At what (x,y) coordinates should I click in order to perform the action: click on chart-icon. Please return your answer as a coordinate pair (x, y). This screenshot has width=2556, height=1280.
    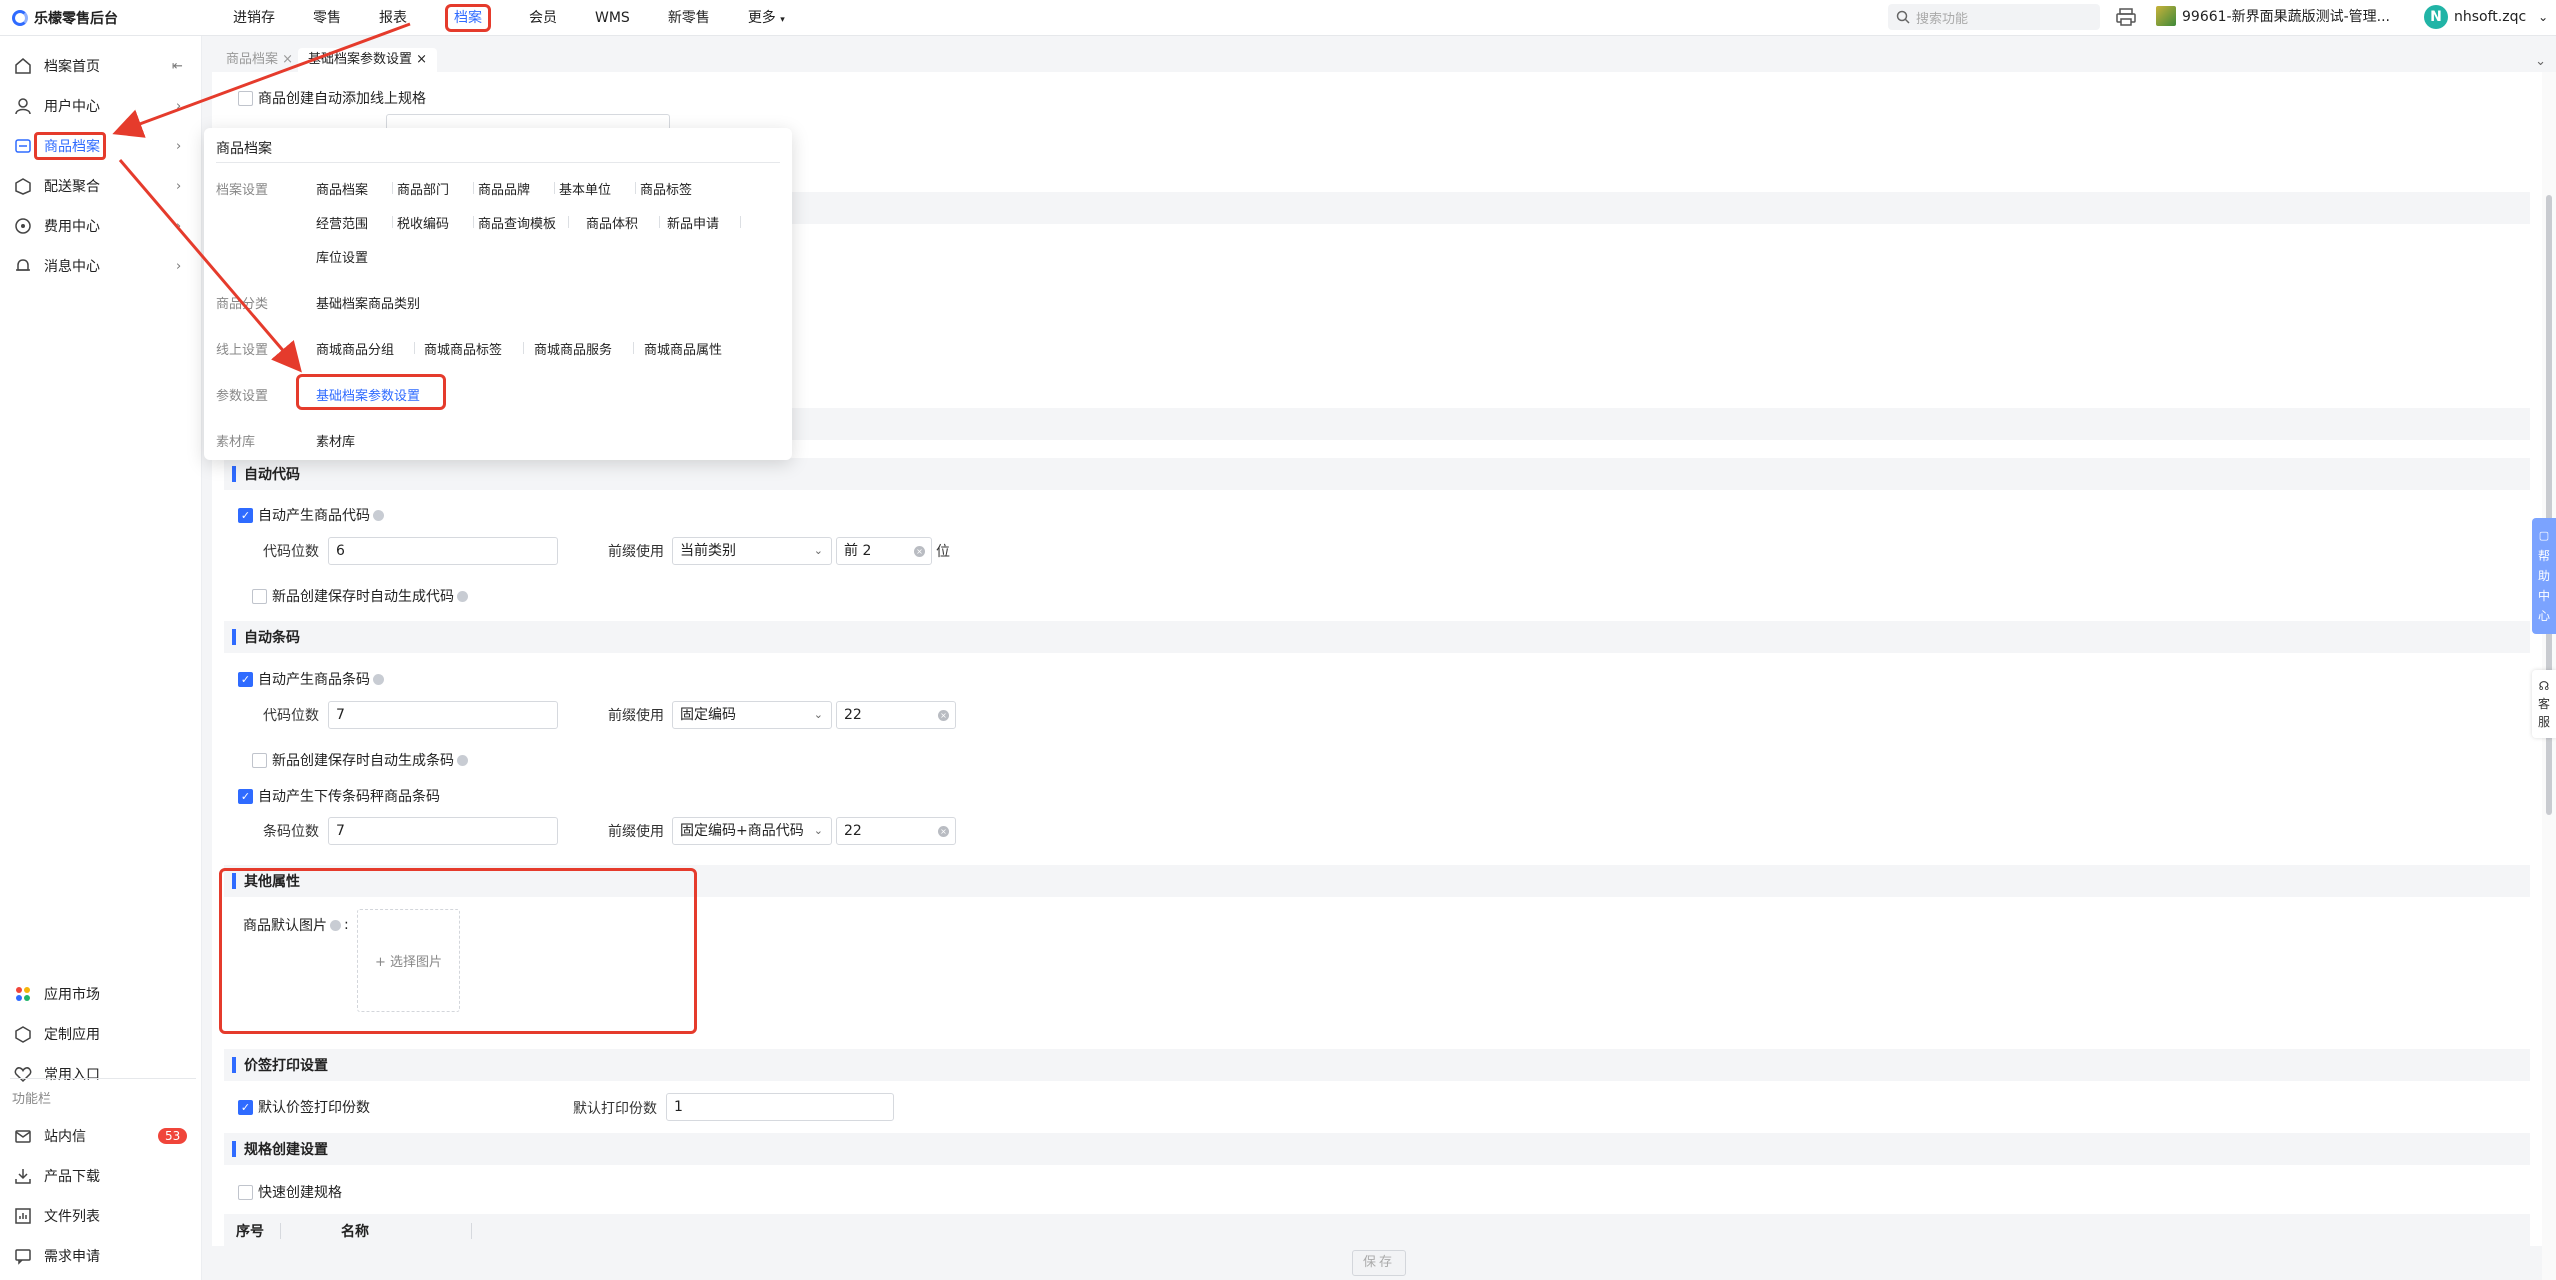
    Looking at the image, I should click on (23, 1216).